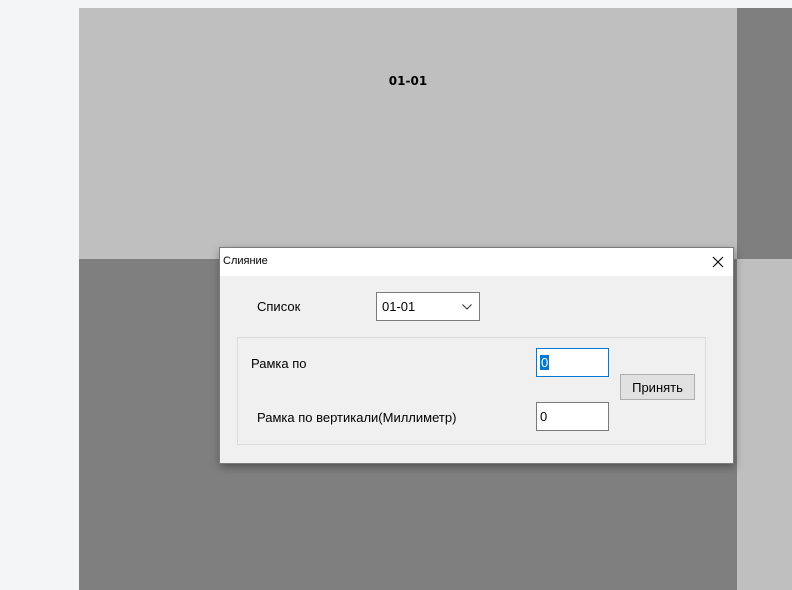  Describe the element at coordinates (39, 295) in the screenshot. I see `left-margin` at that location.